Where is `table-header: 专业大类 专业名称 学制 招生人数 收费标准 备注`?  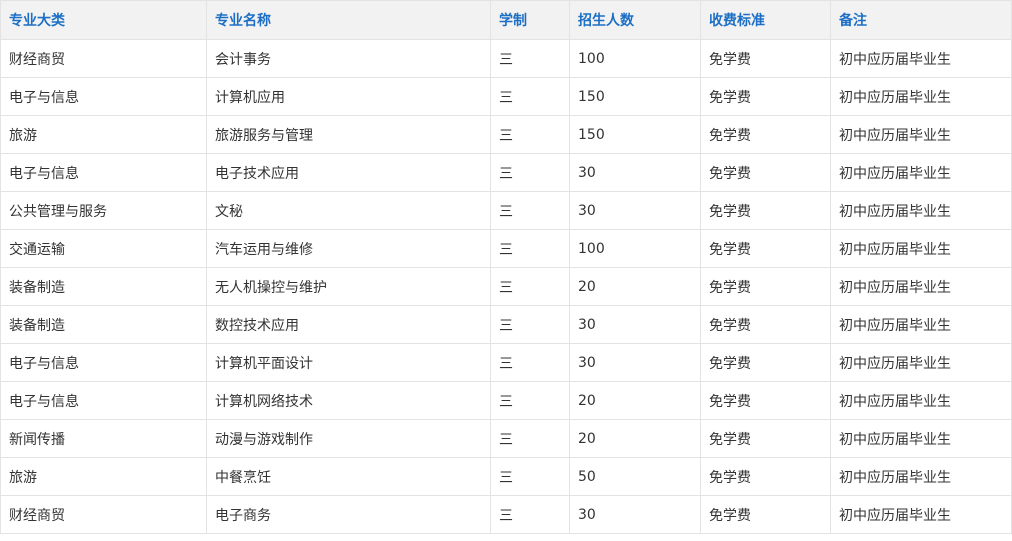
table-header: 专业大类 专业名称 学制 招生人数 收费标准 备注 is located at coordinates (506, 20).